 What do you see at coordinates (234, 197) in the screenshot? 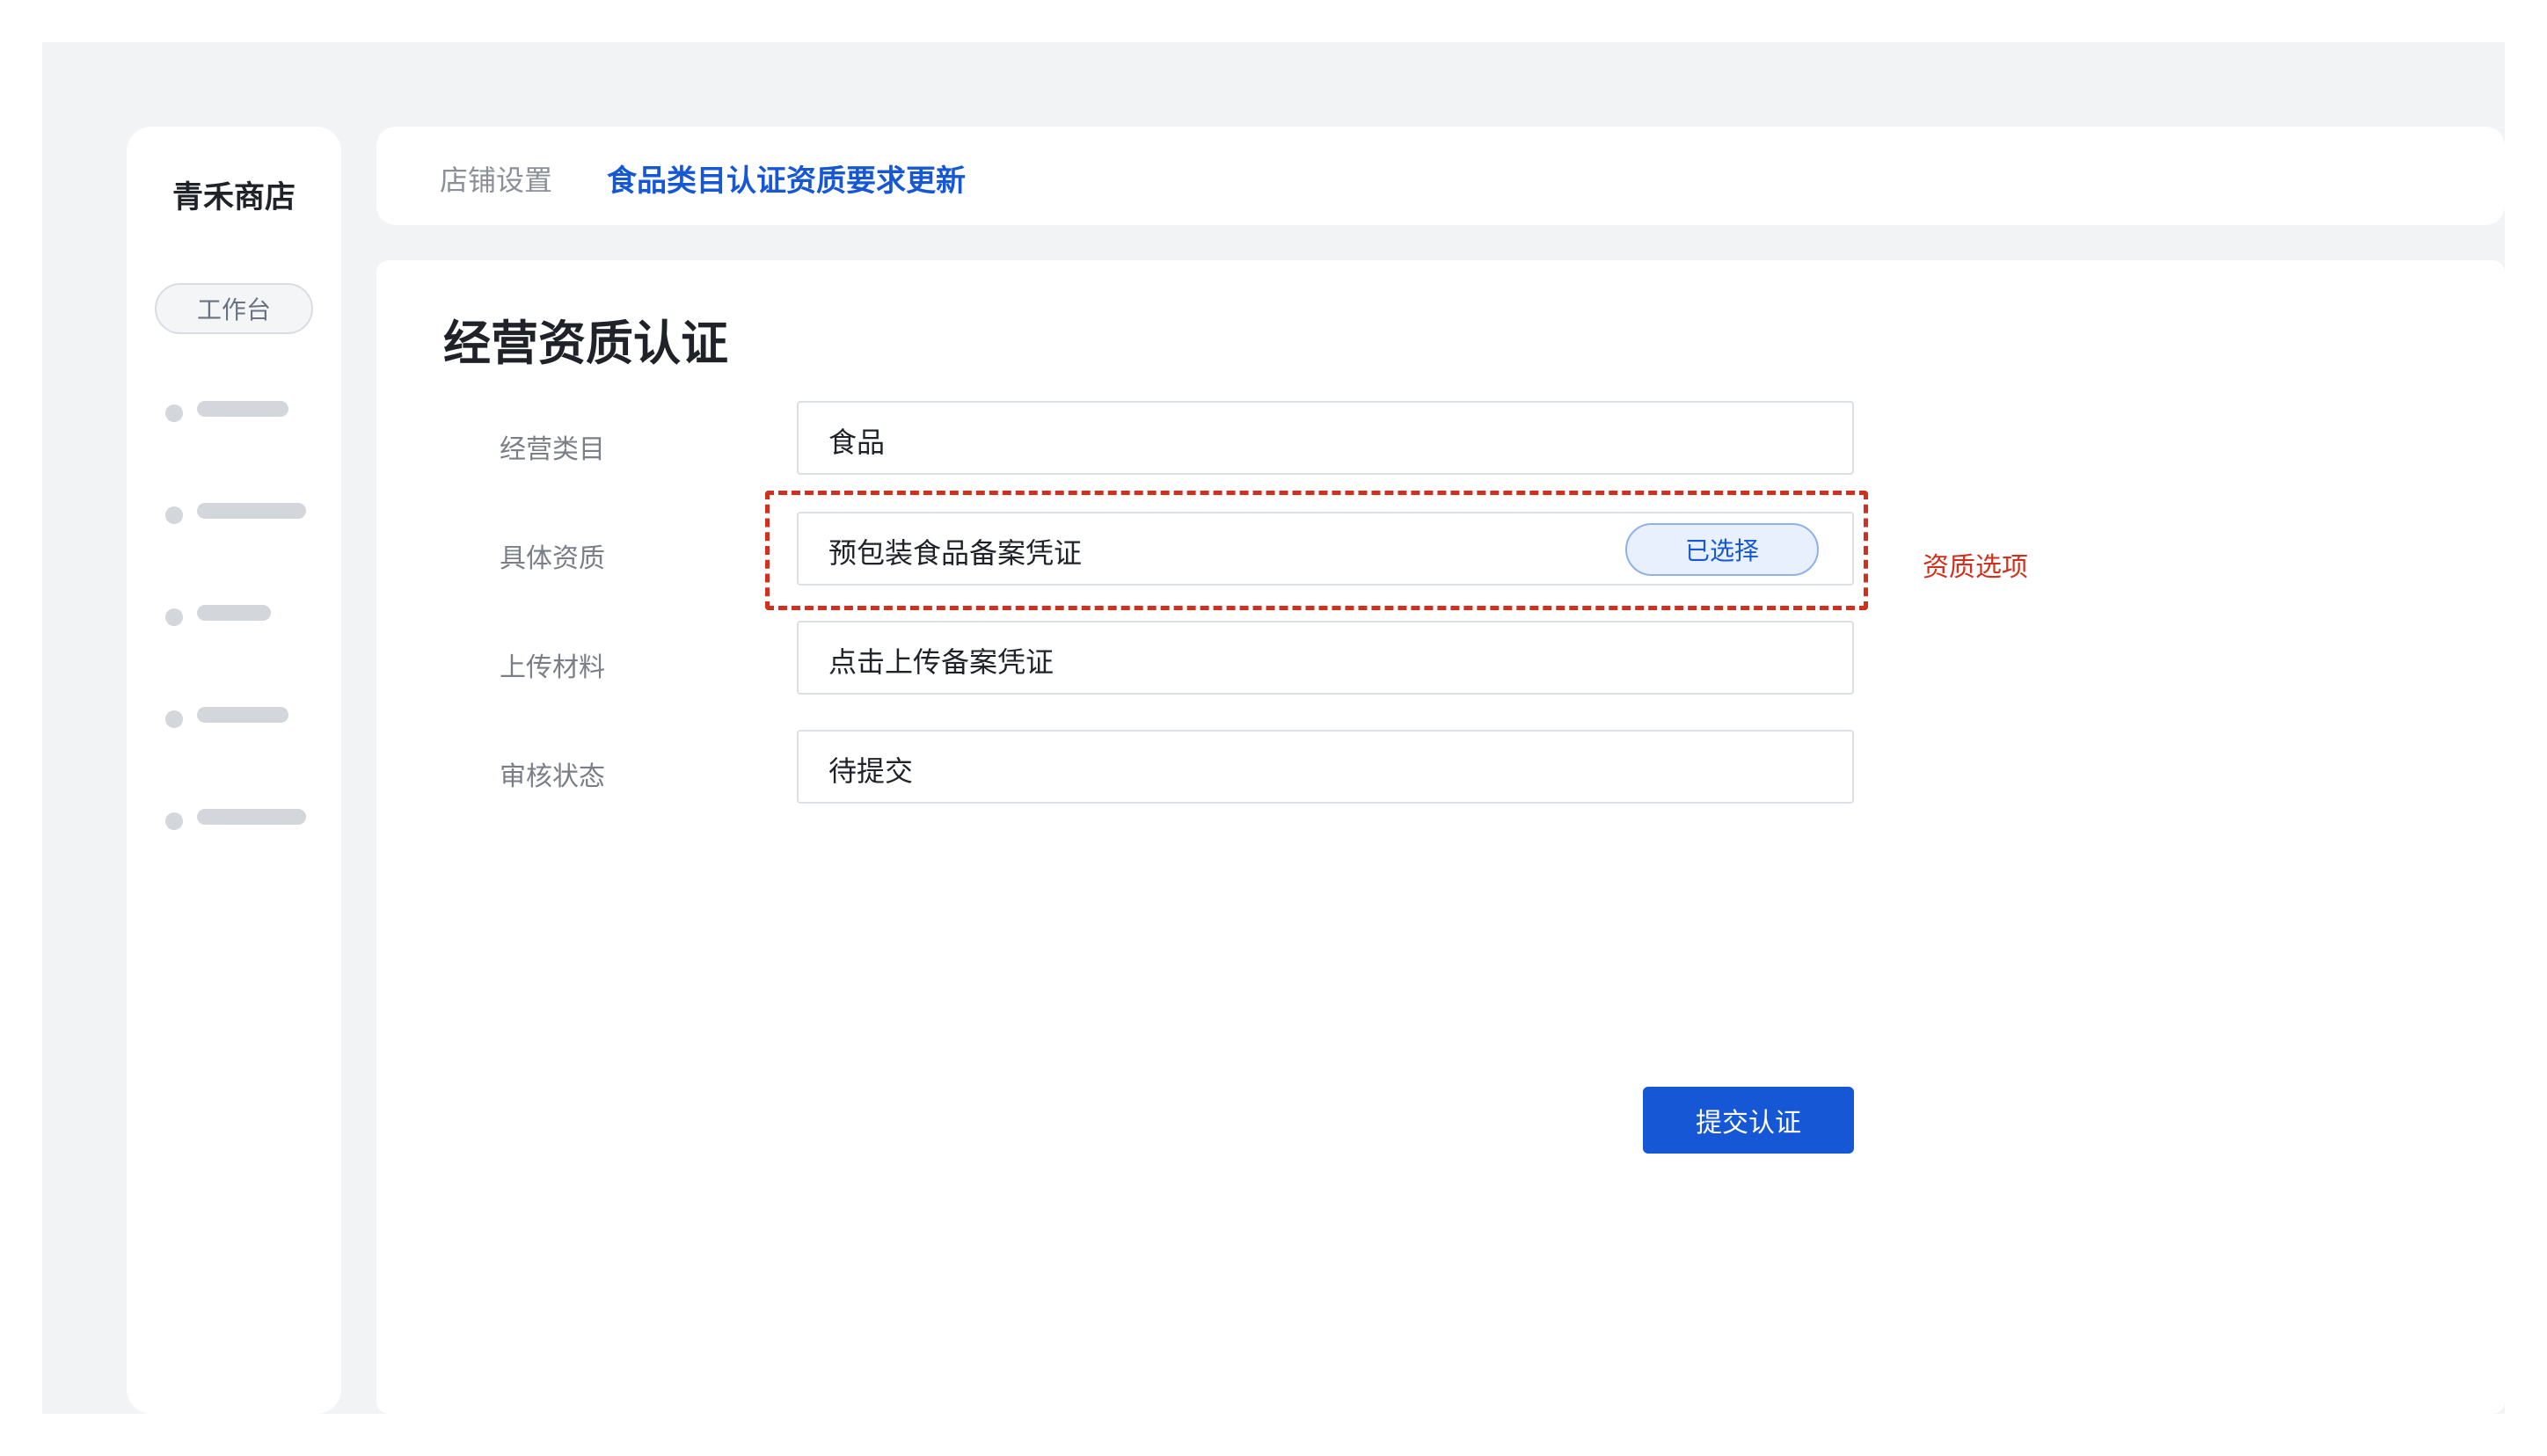
I see `store-name: 青禾商店` at bounding box center [234, 197].